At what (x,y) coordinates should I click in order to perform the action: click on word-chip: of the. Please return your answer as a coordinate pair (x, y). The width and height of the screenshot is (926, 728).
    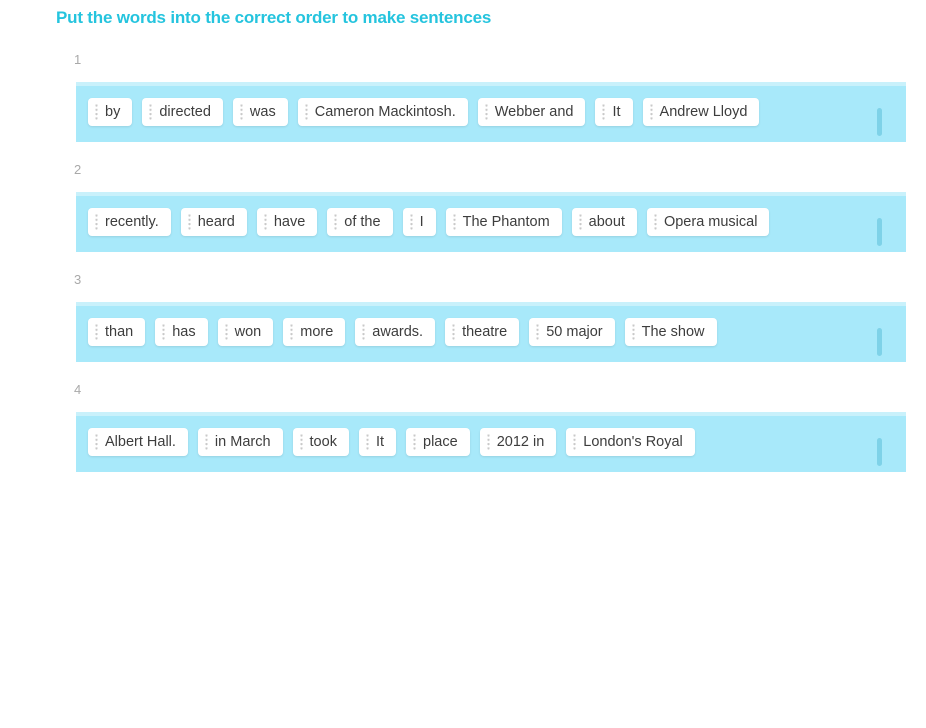
    Looking at the image, I should click on (360, 222).